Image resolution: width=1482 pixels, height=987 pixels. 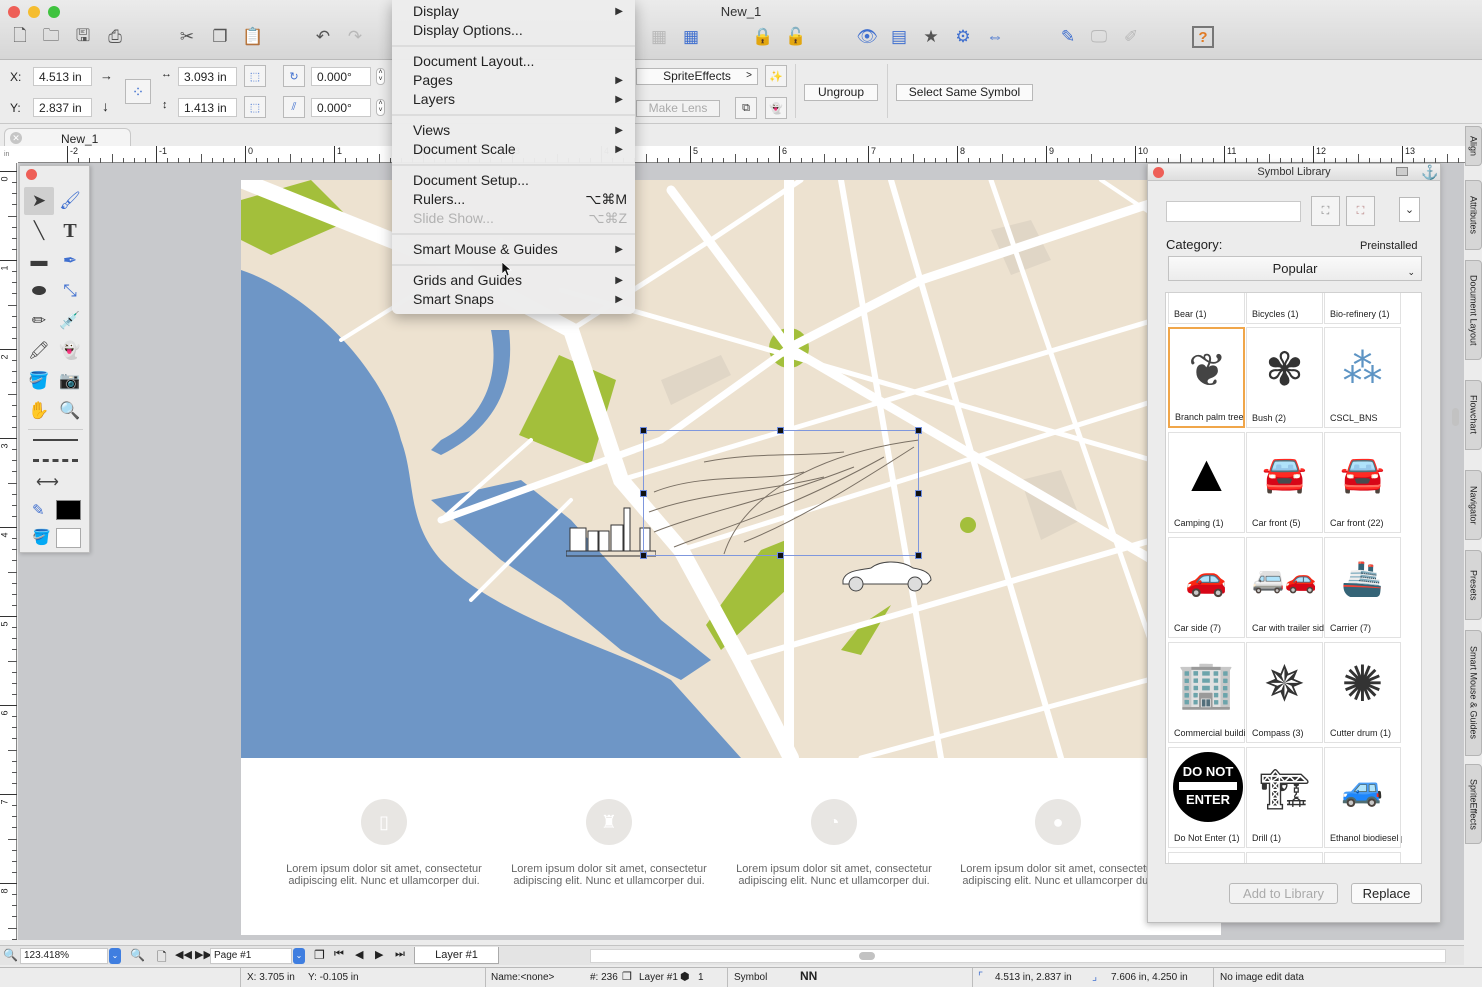 I want to click on eyedropper-tool-icon: 💉, so click(x=70, y=321).